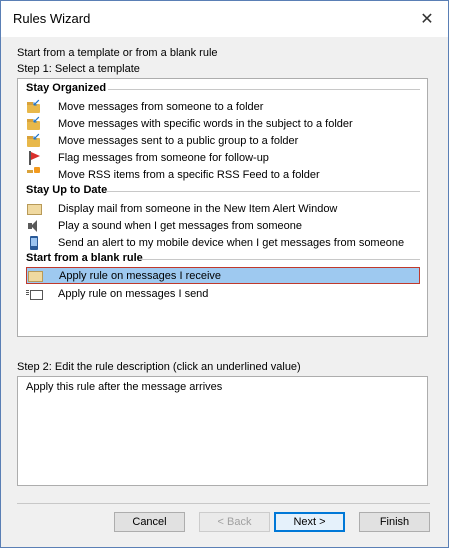  What do you see at coordinates (34, 243) in the screenshot?
I see `mobile-icon` at bounding box center [34, 243].